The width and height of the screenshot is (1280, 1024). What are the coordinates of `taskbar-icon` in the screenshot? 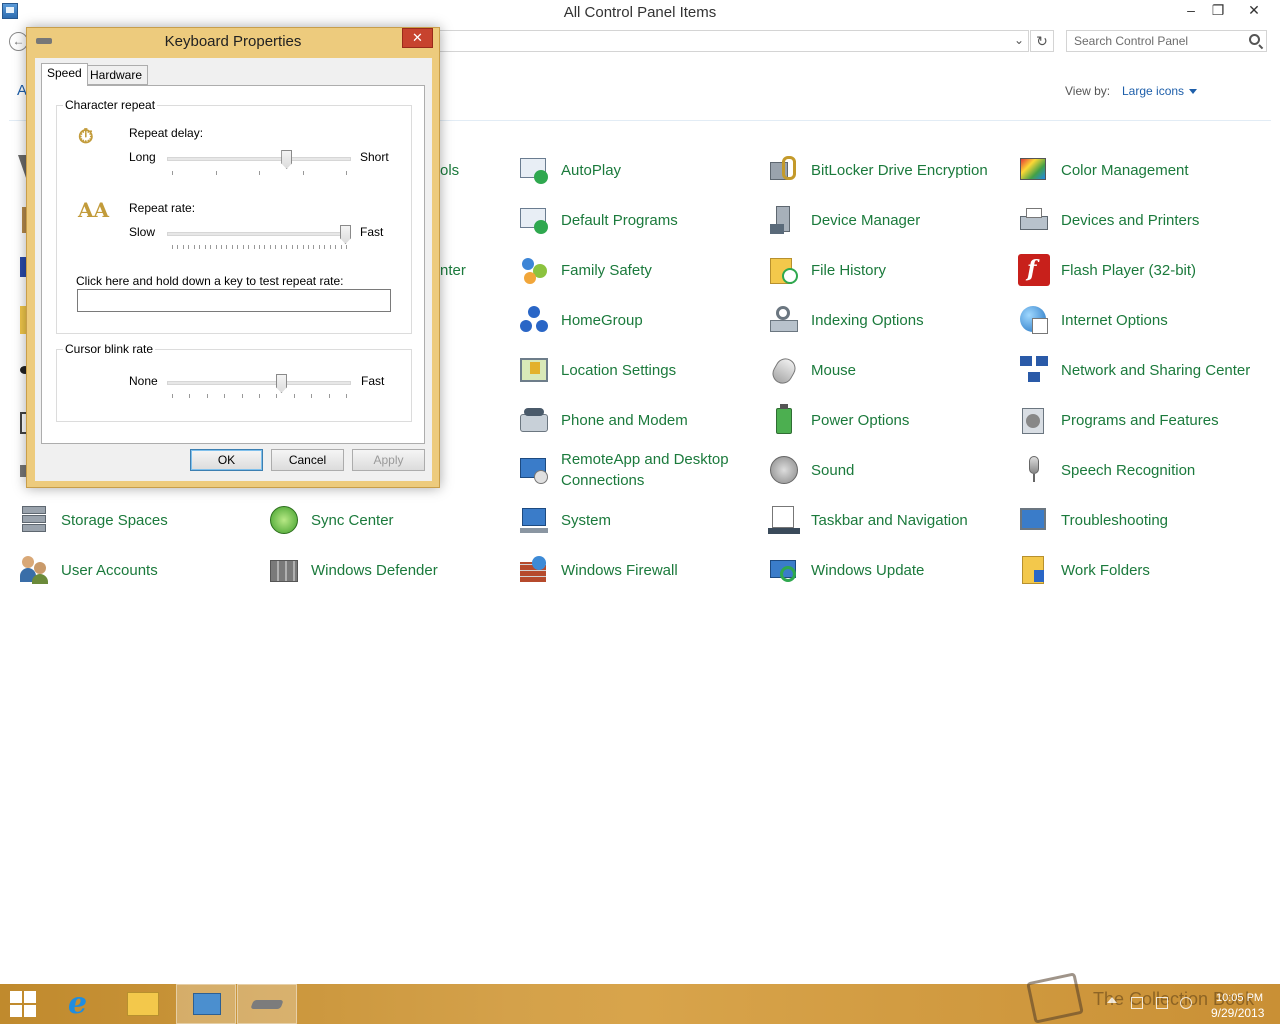 It's located at (784, 520).